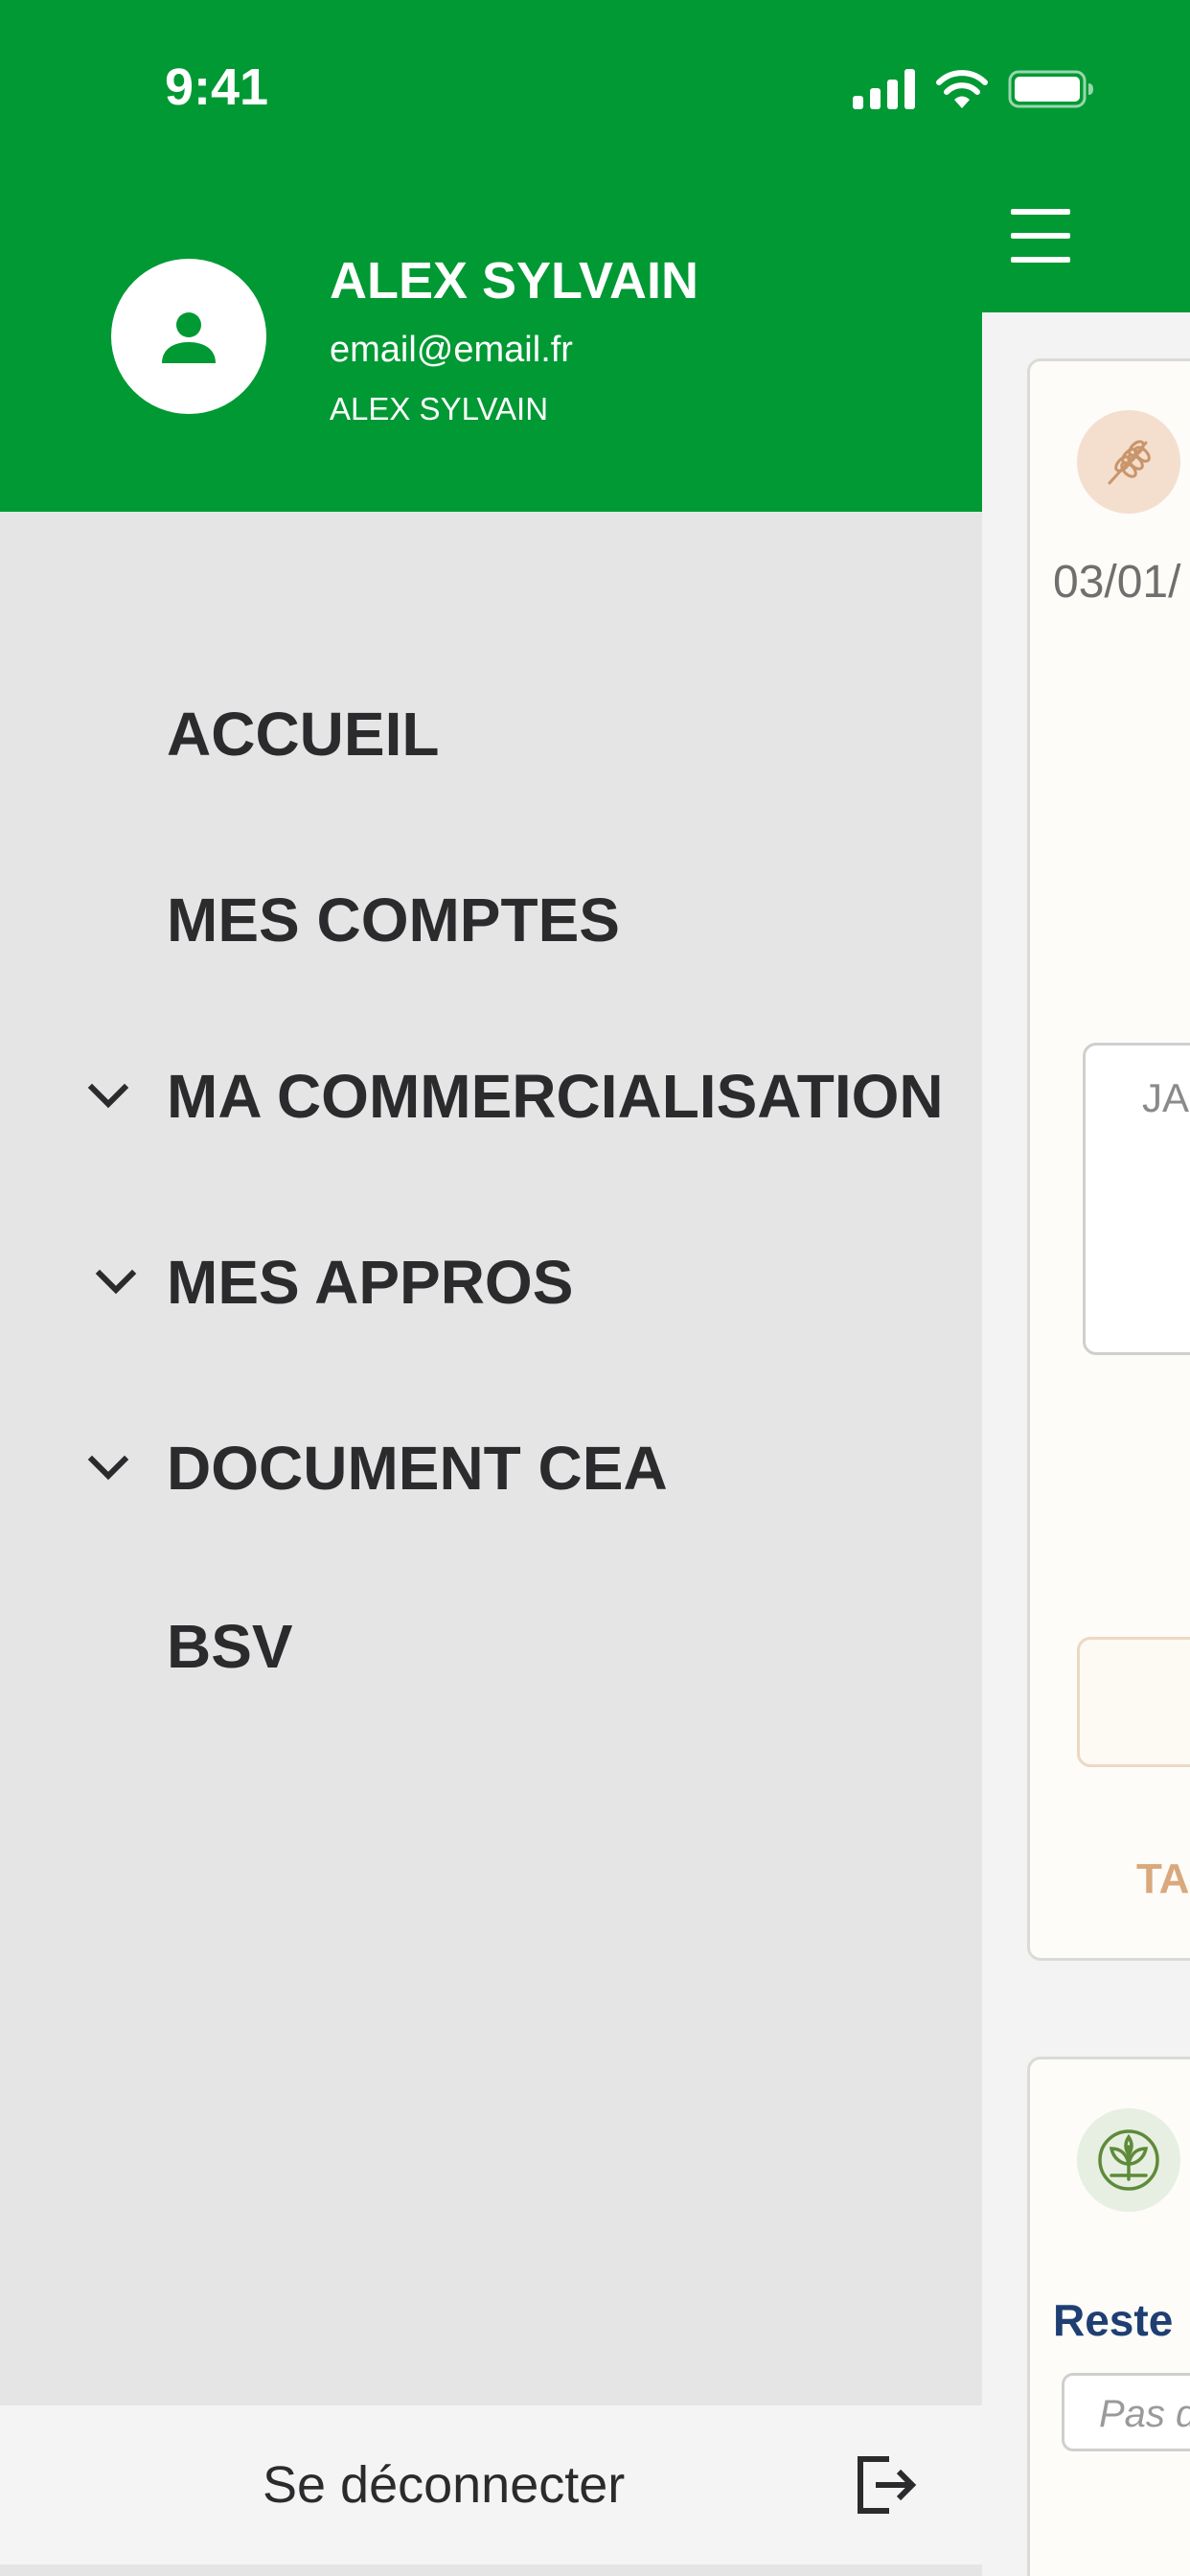 Image resolution: width=1190 pixels, height=2576 pixels. Describe the element at coordinates (394, 920) in the screenshot. I see `menu-item-label: MES COMPTES` at that location.